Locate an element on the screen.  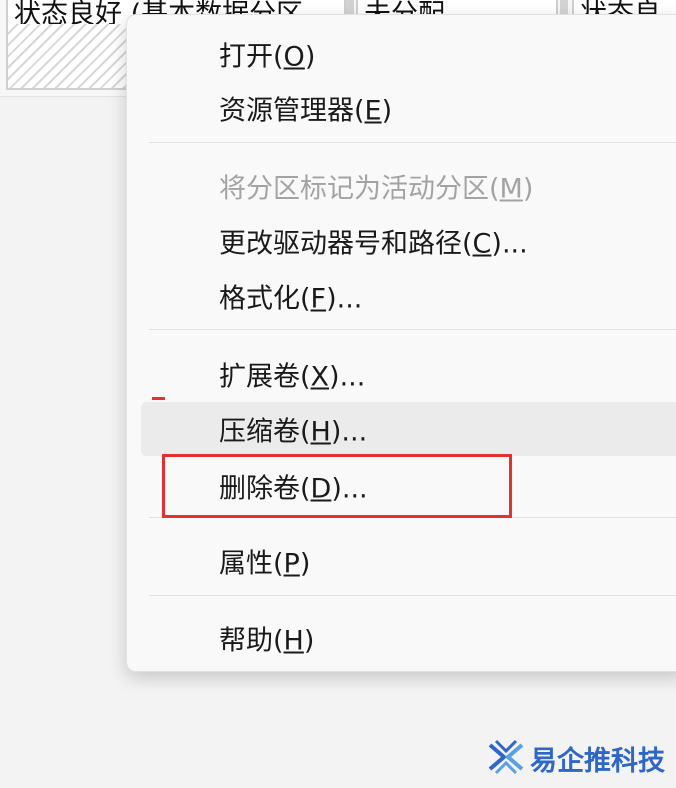
menu-item-label: 将分区标记为活动分区 is located at coordinates (354, 189).